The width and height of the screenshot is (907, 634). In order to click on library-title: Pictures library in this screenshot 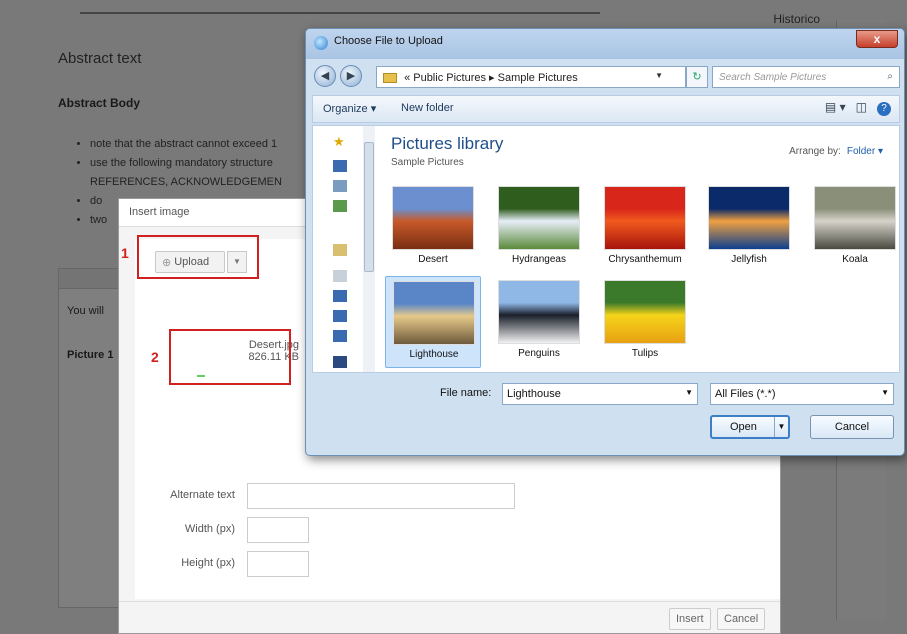, I will do `click(447, 143)`.